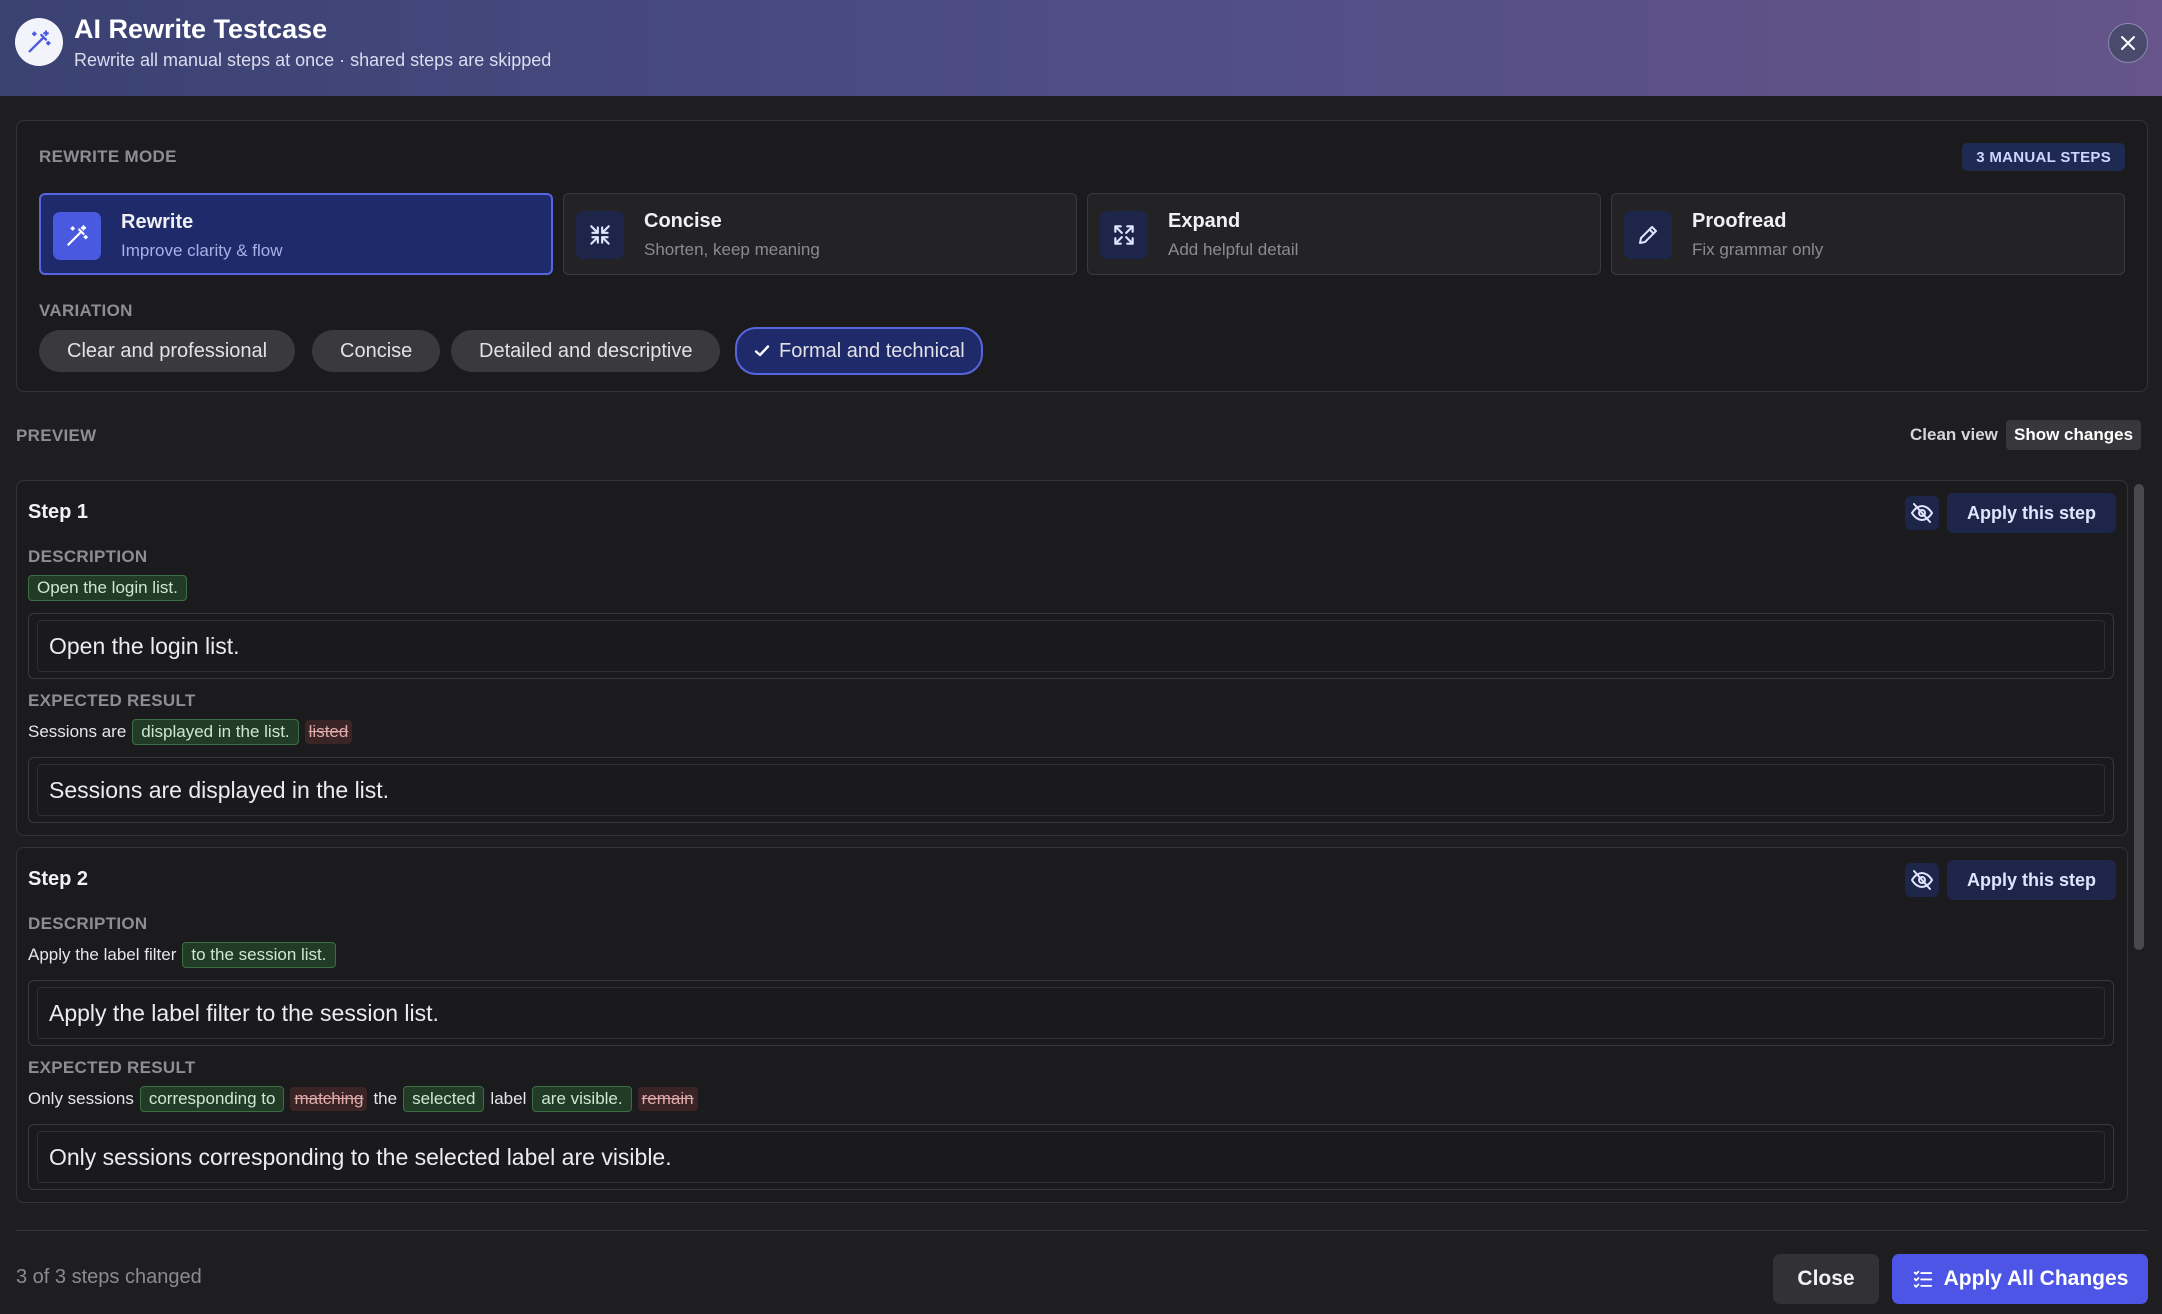 This screenshot has width=2162, height=1314. Describe the element at coordinates (376, 351) in the screenshot. I see `variation-chip-concise: Concise` at that location.